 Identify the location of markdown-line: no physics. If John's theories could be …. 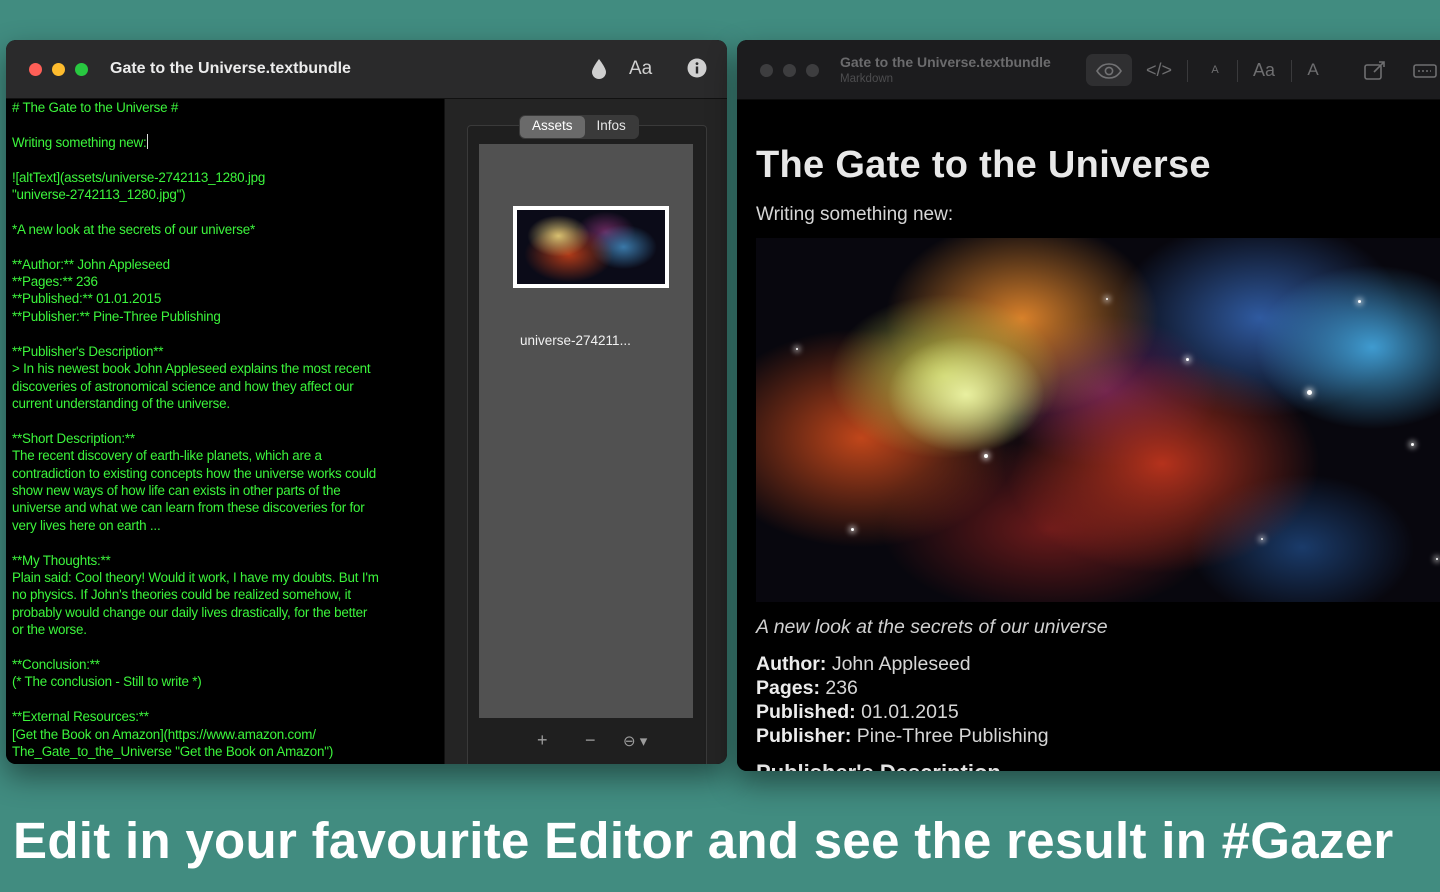
(181, 594).